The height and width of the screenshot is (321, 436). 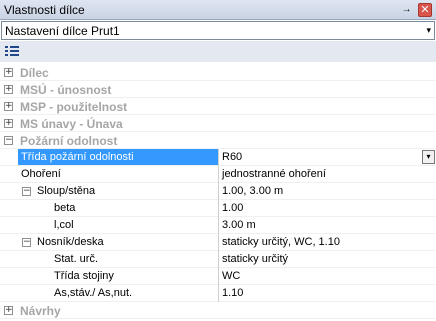 I want to click on property-row-stat: Stat. urč. staticky určitý, so click(x=218, y=259).